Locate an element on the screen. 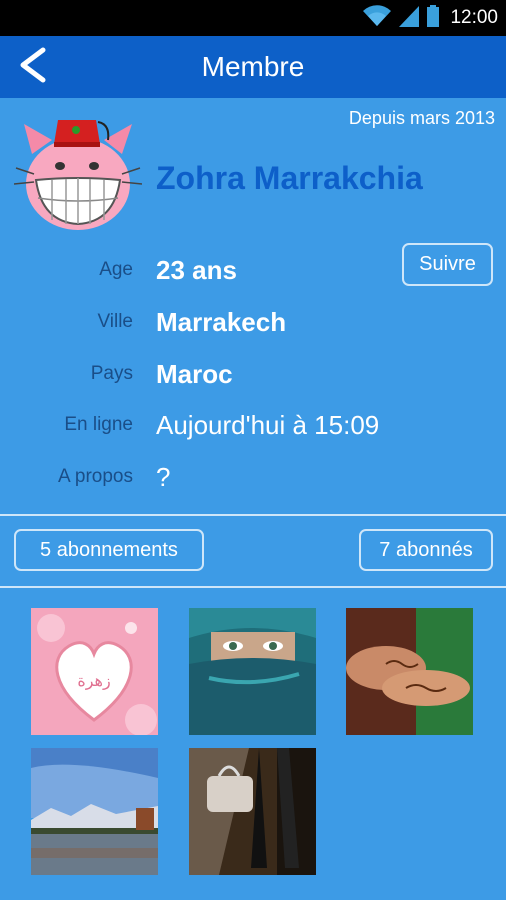  info-row-about: A propos ? is located at coordinates (253, 477).